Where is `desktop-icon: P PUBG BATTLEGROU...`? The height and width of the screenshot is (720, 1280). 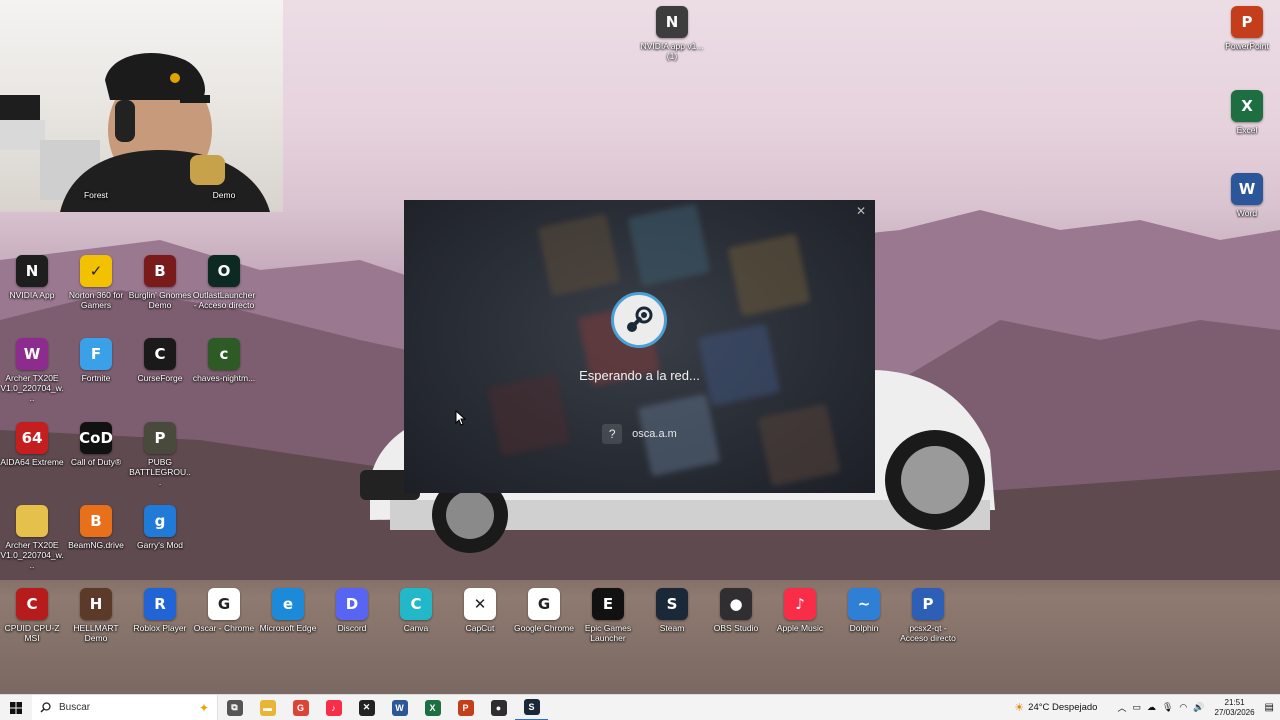 desktop-icon: P PUBG BATTLEGROU... is located at coordinates (160, 454).